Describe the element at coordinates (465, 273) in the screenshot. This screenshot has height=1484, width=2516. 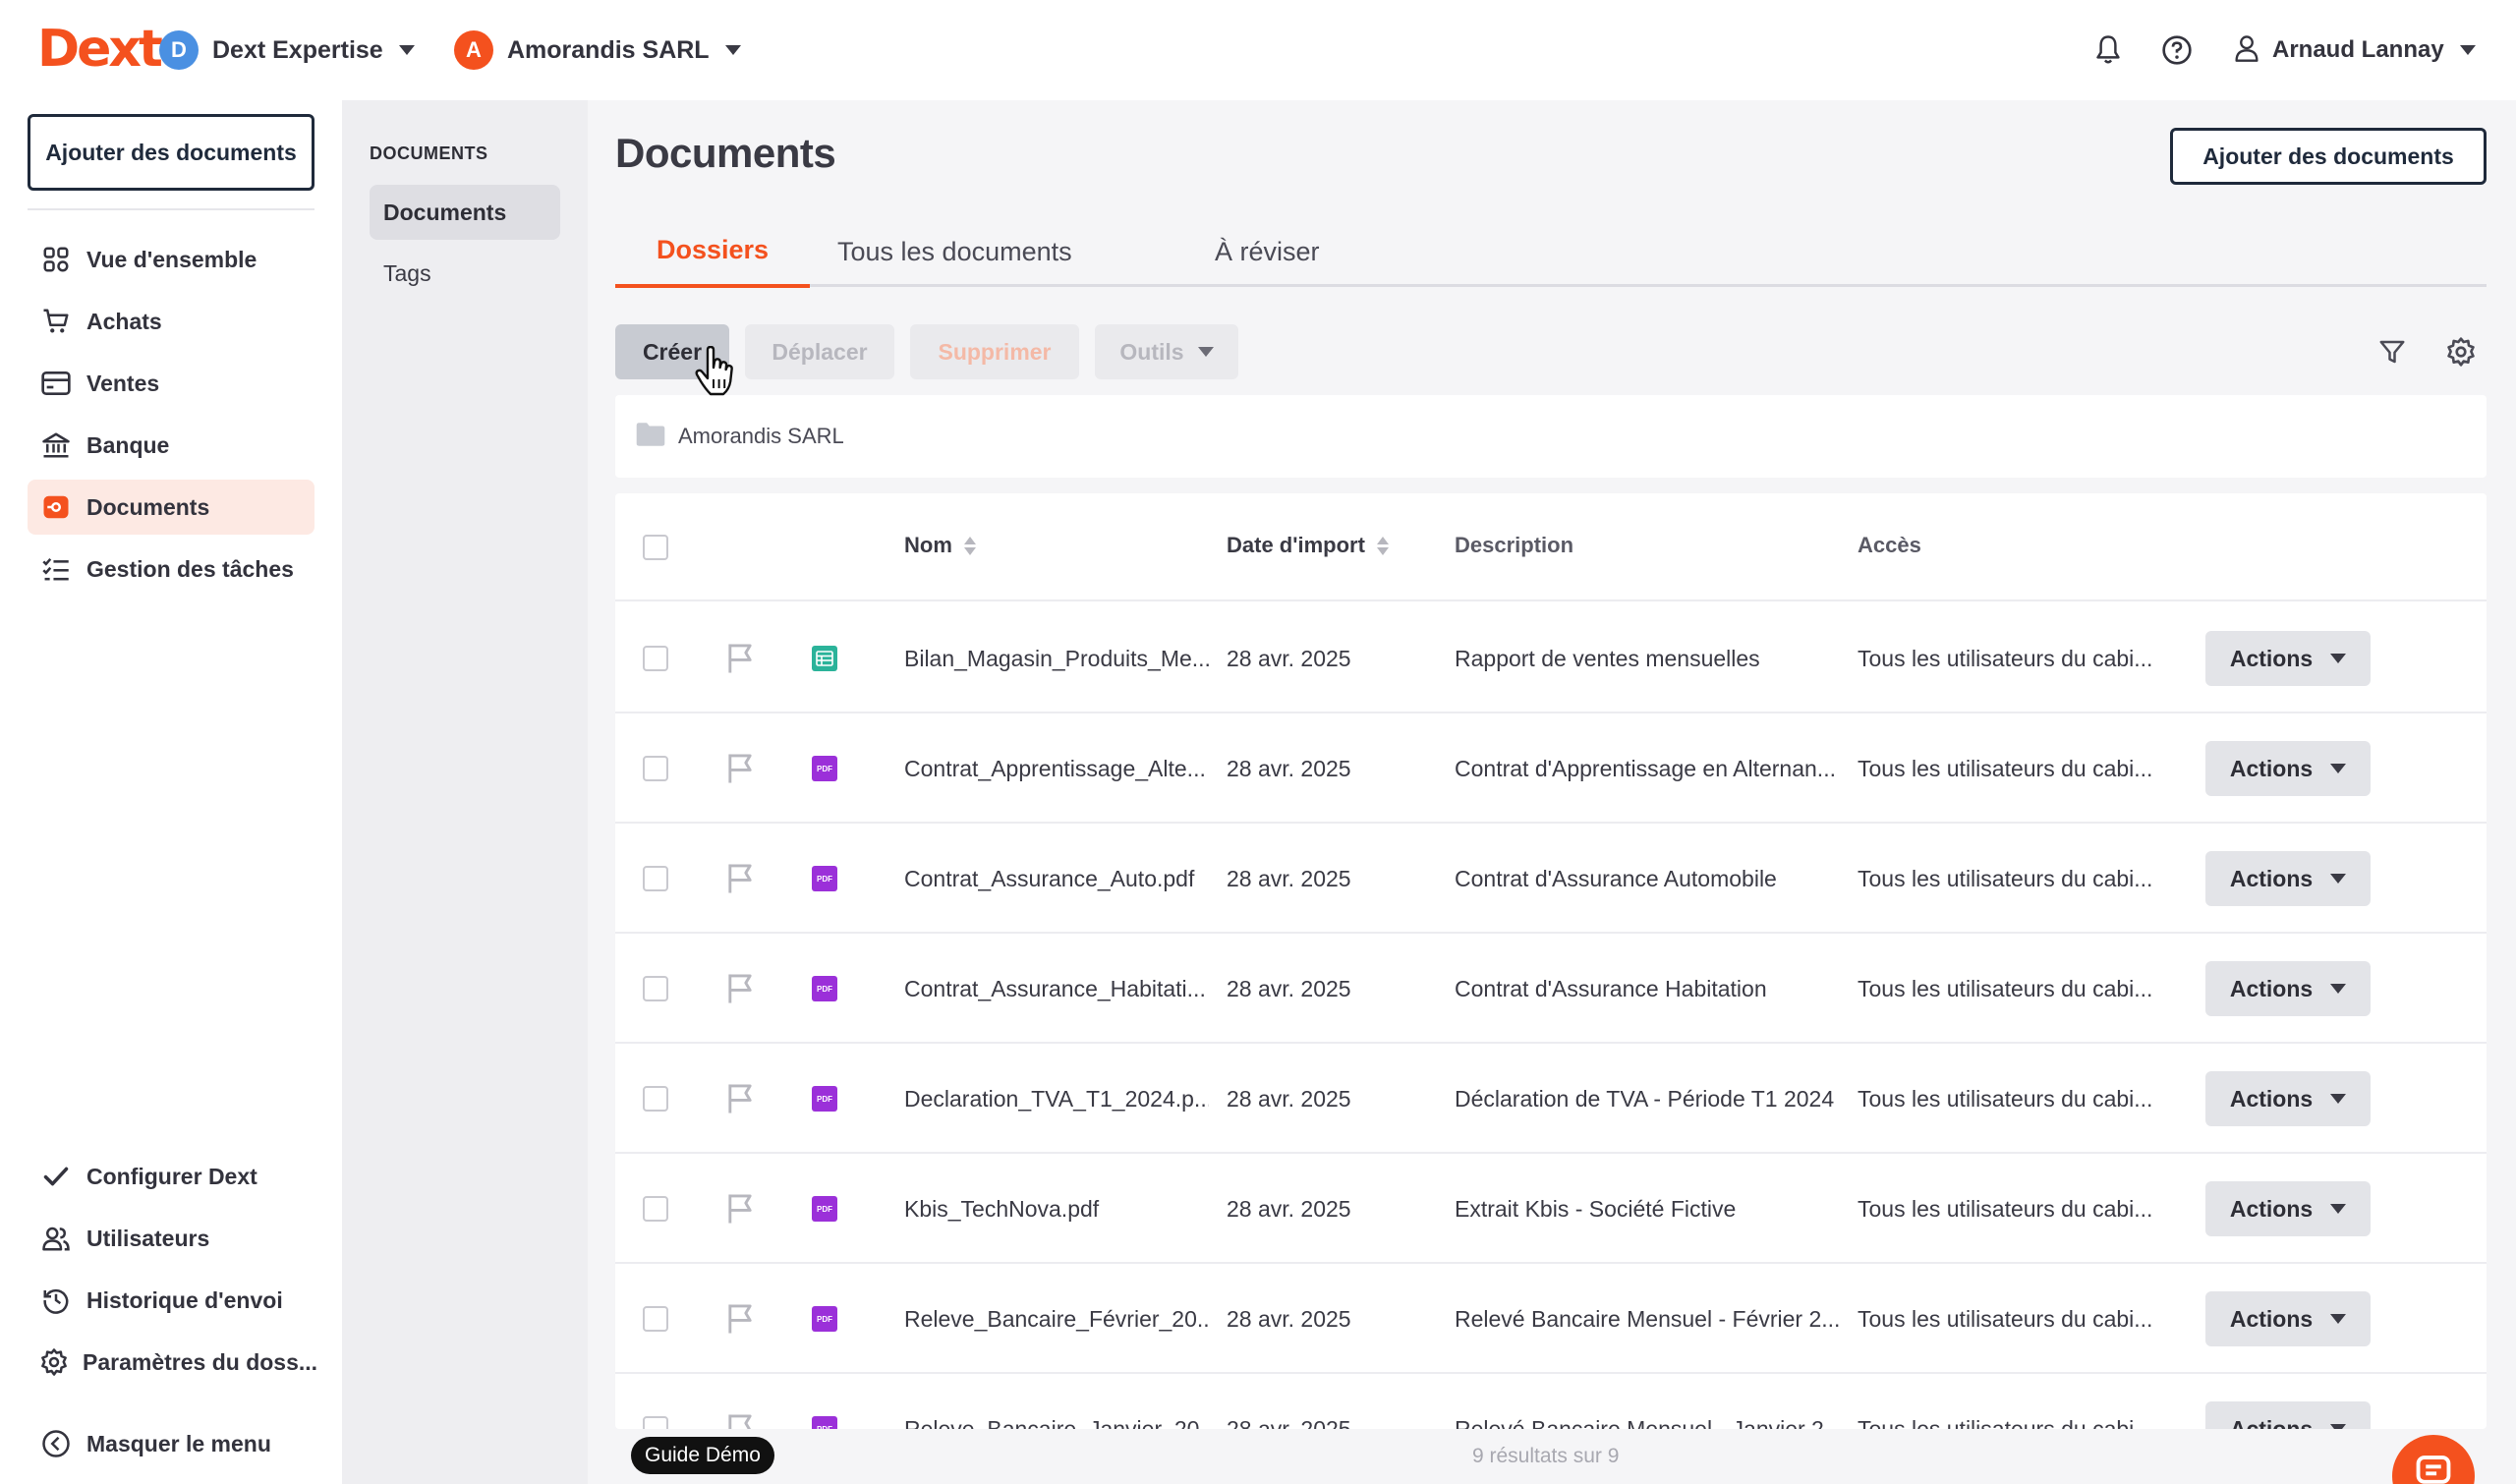
I see `subnav-item-tags: Tags` at that location.